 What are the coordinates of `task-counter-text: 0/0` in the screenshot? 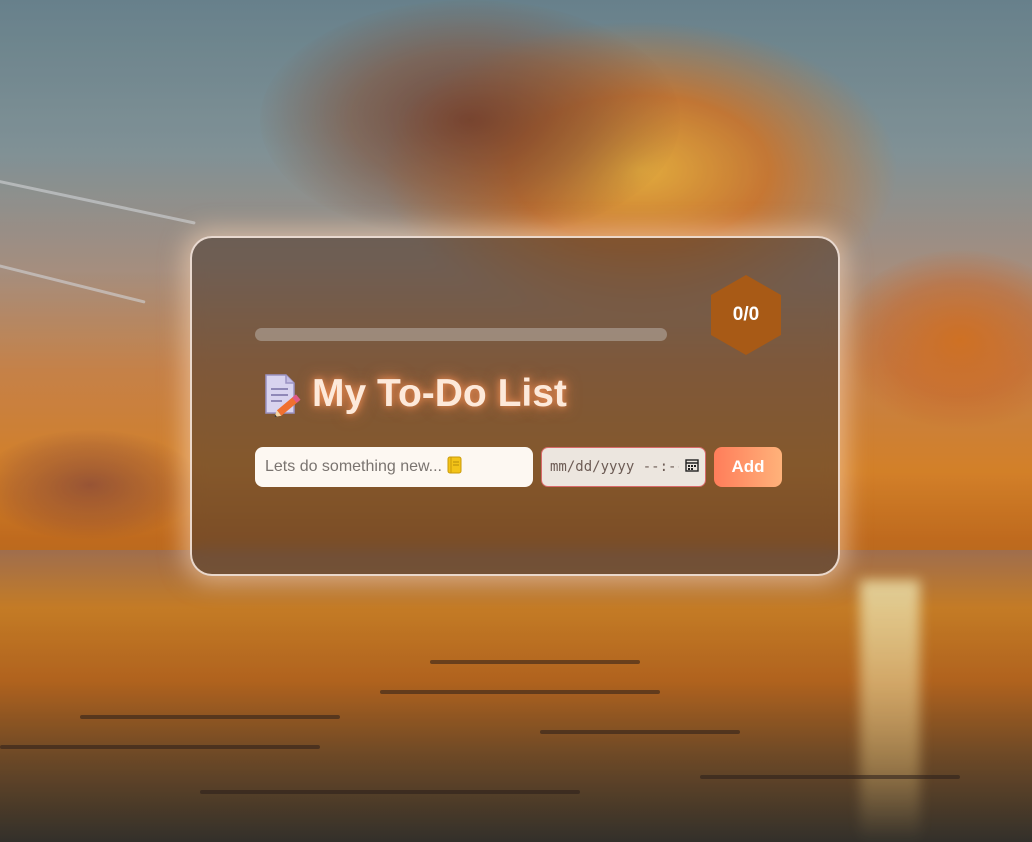 It's located at (746, 314).